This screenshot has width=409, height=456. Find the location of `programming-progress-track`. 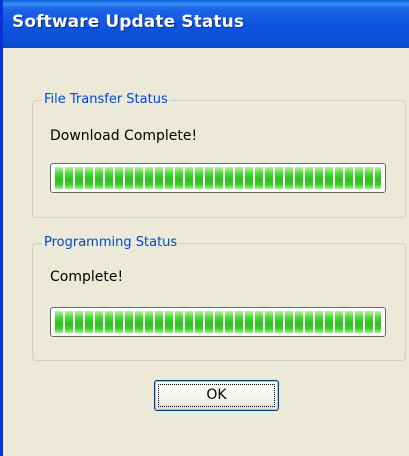

programming-progress-track is located at coordinates (218, 322).